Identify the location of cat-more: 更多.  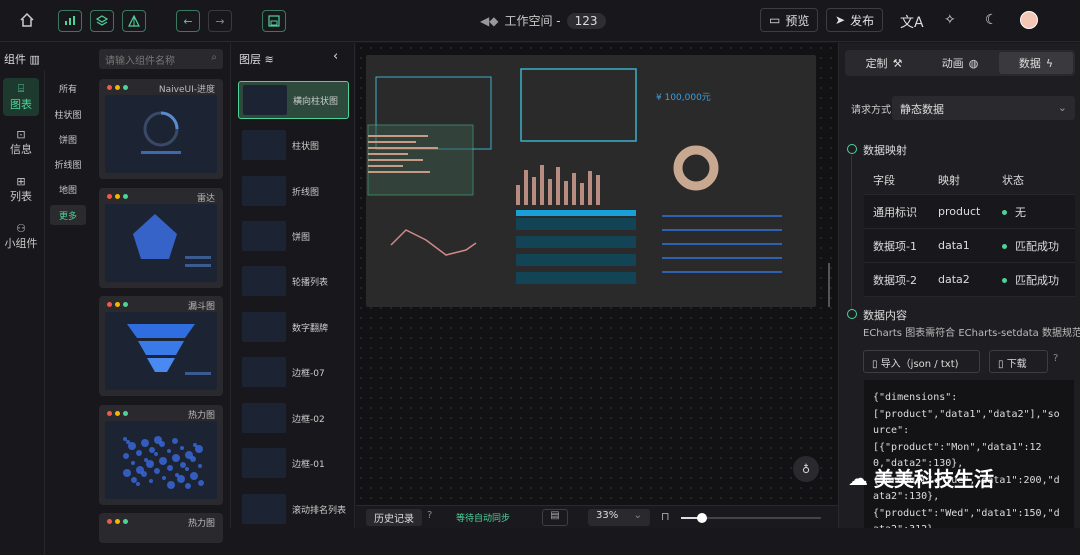
(68, 215).